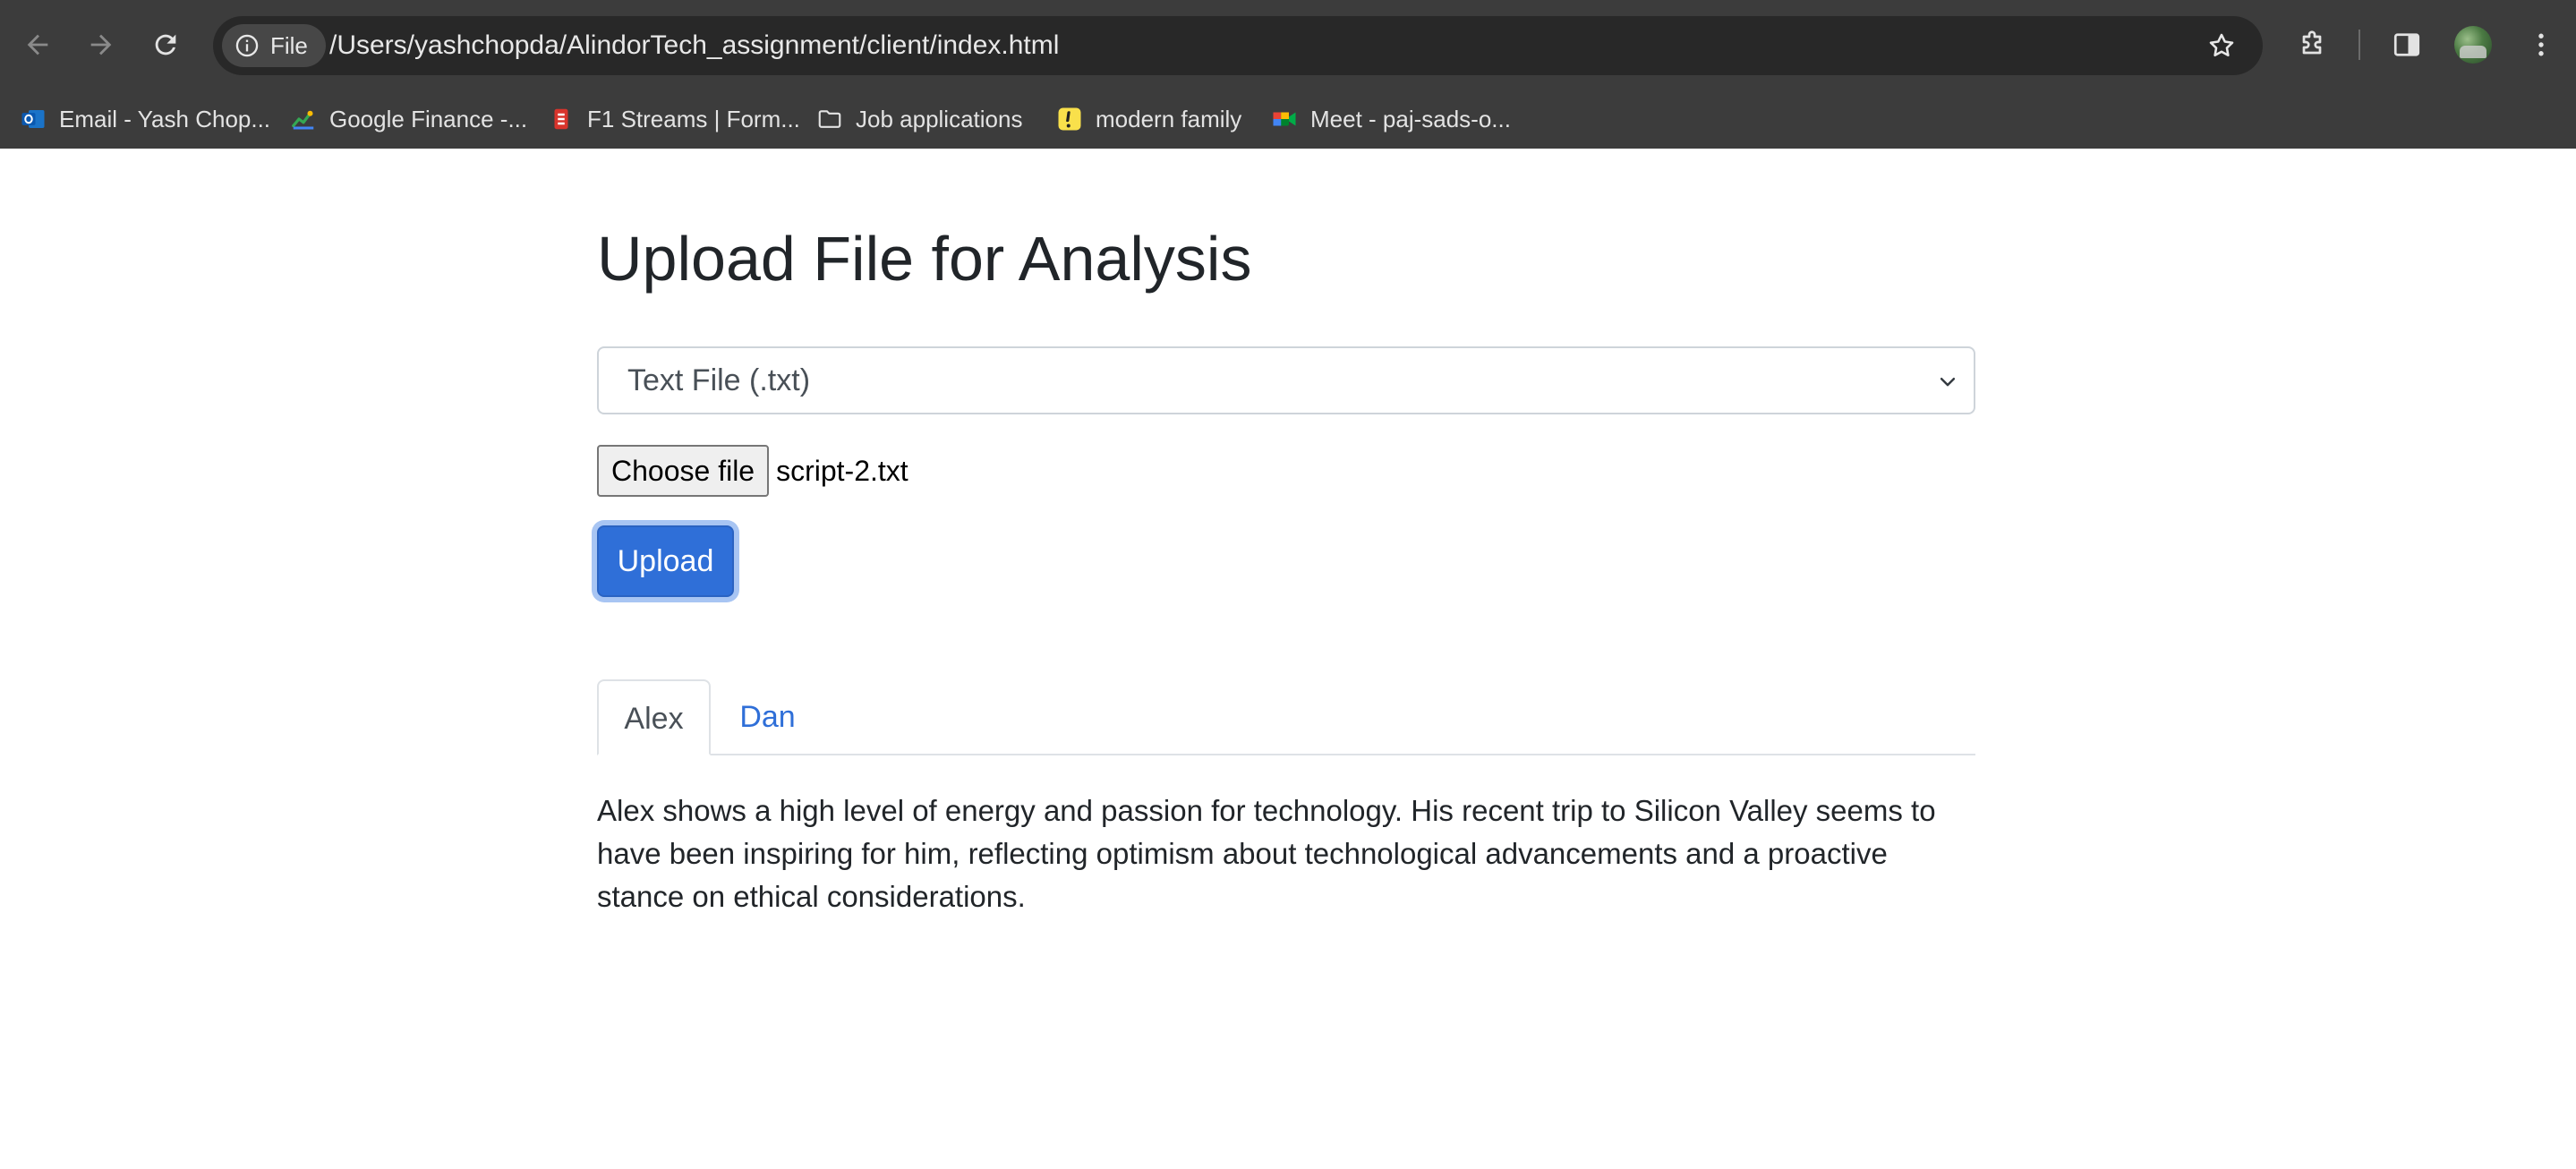 The width and height of the screenshot is (2576, 1169). What do you see at coordinates (654, 717) in the screenshot?
I see `tab-alex: Alex` at bounding box center [654, 717].